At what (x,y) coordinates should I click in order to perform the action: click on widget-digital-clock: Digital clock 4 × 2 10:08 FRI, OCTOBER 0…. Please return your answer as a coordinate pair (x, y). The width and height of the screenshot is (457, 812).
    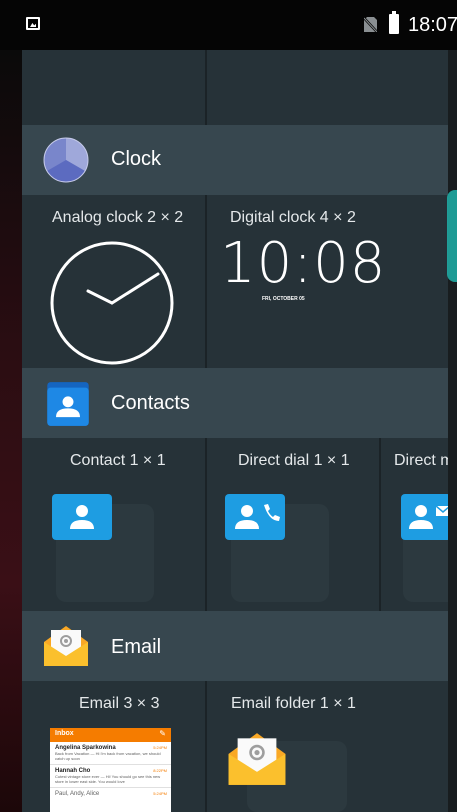
    Looking at the image, I should click on (327, 281).